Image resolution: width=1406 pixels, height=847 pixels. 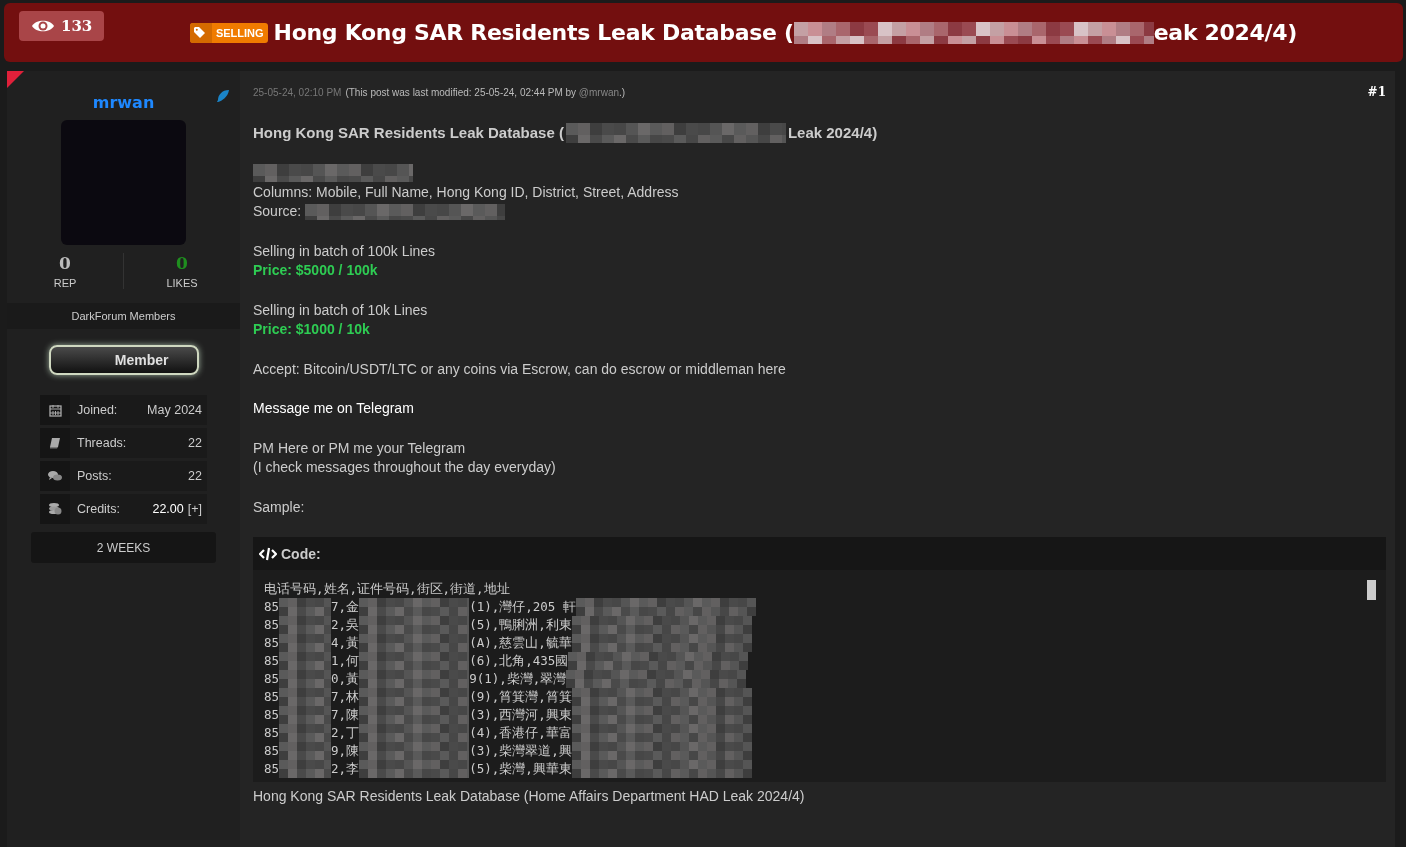 I want to click on code-line: (A),慈雲山,毓華, so click(x=520, y=642).